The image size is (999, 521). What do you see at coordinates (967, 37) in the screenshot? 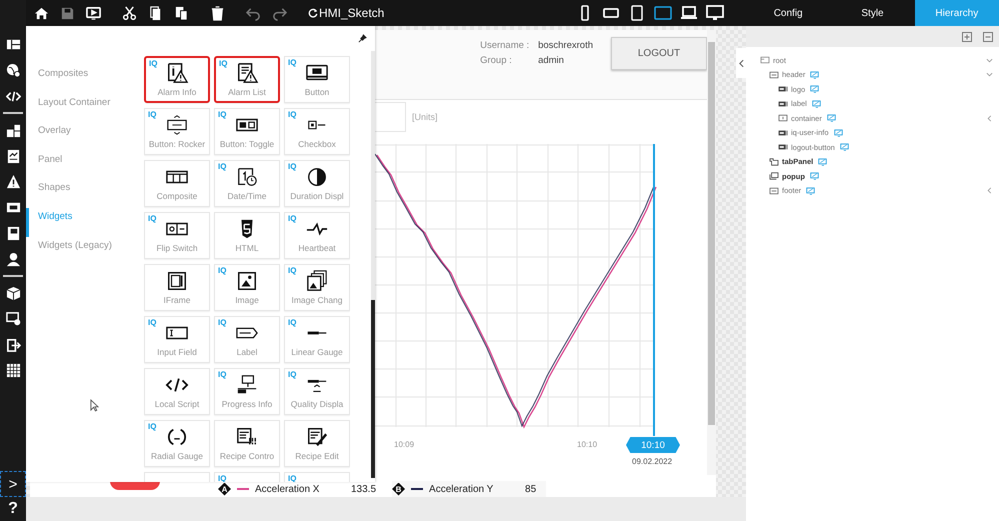
I see `expand-all-icon` at bounding box center [967, 37].